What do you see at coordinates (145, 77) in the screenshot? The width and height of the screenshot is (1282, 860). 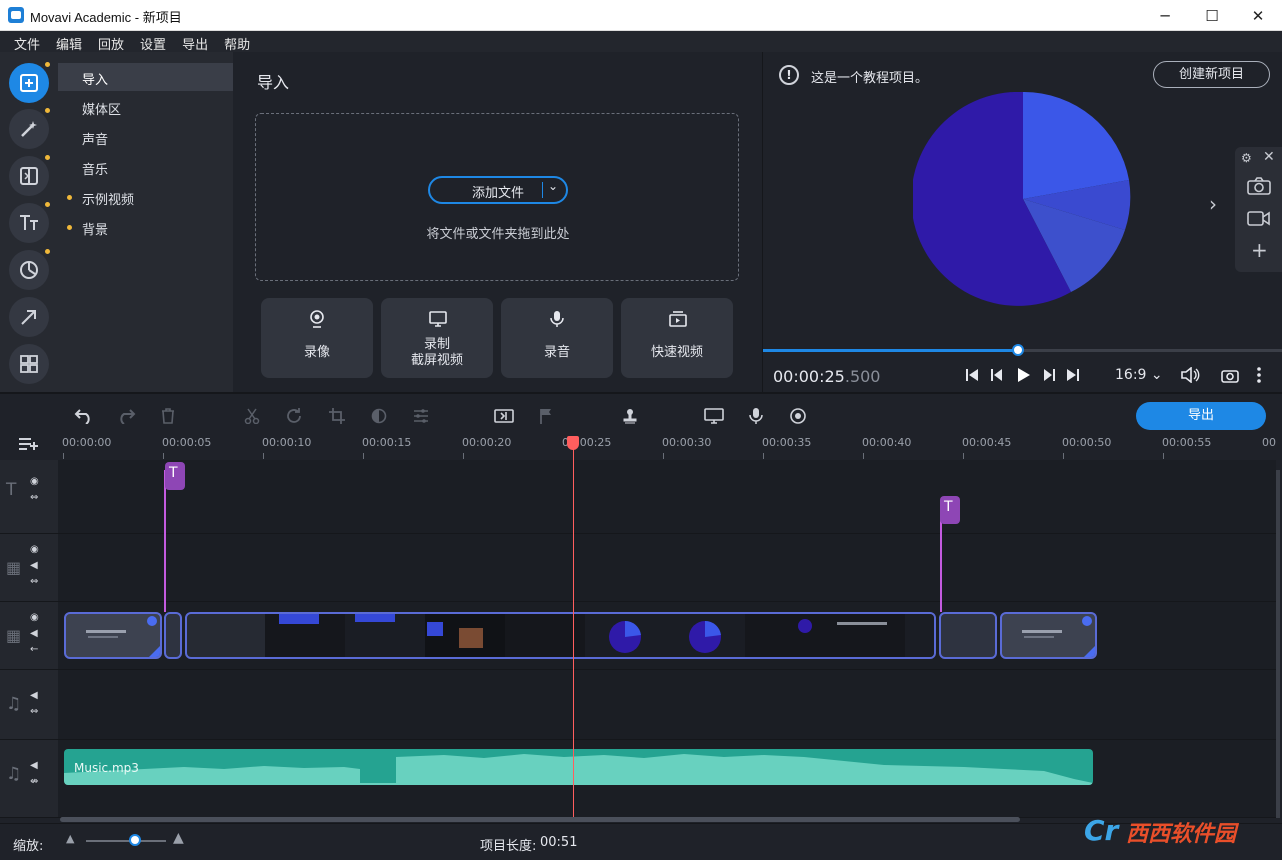 I see `nav-item-import: 导入` at bounding box center [145, 77].